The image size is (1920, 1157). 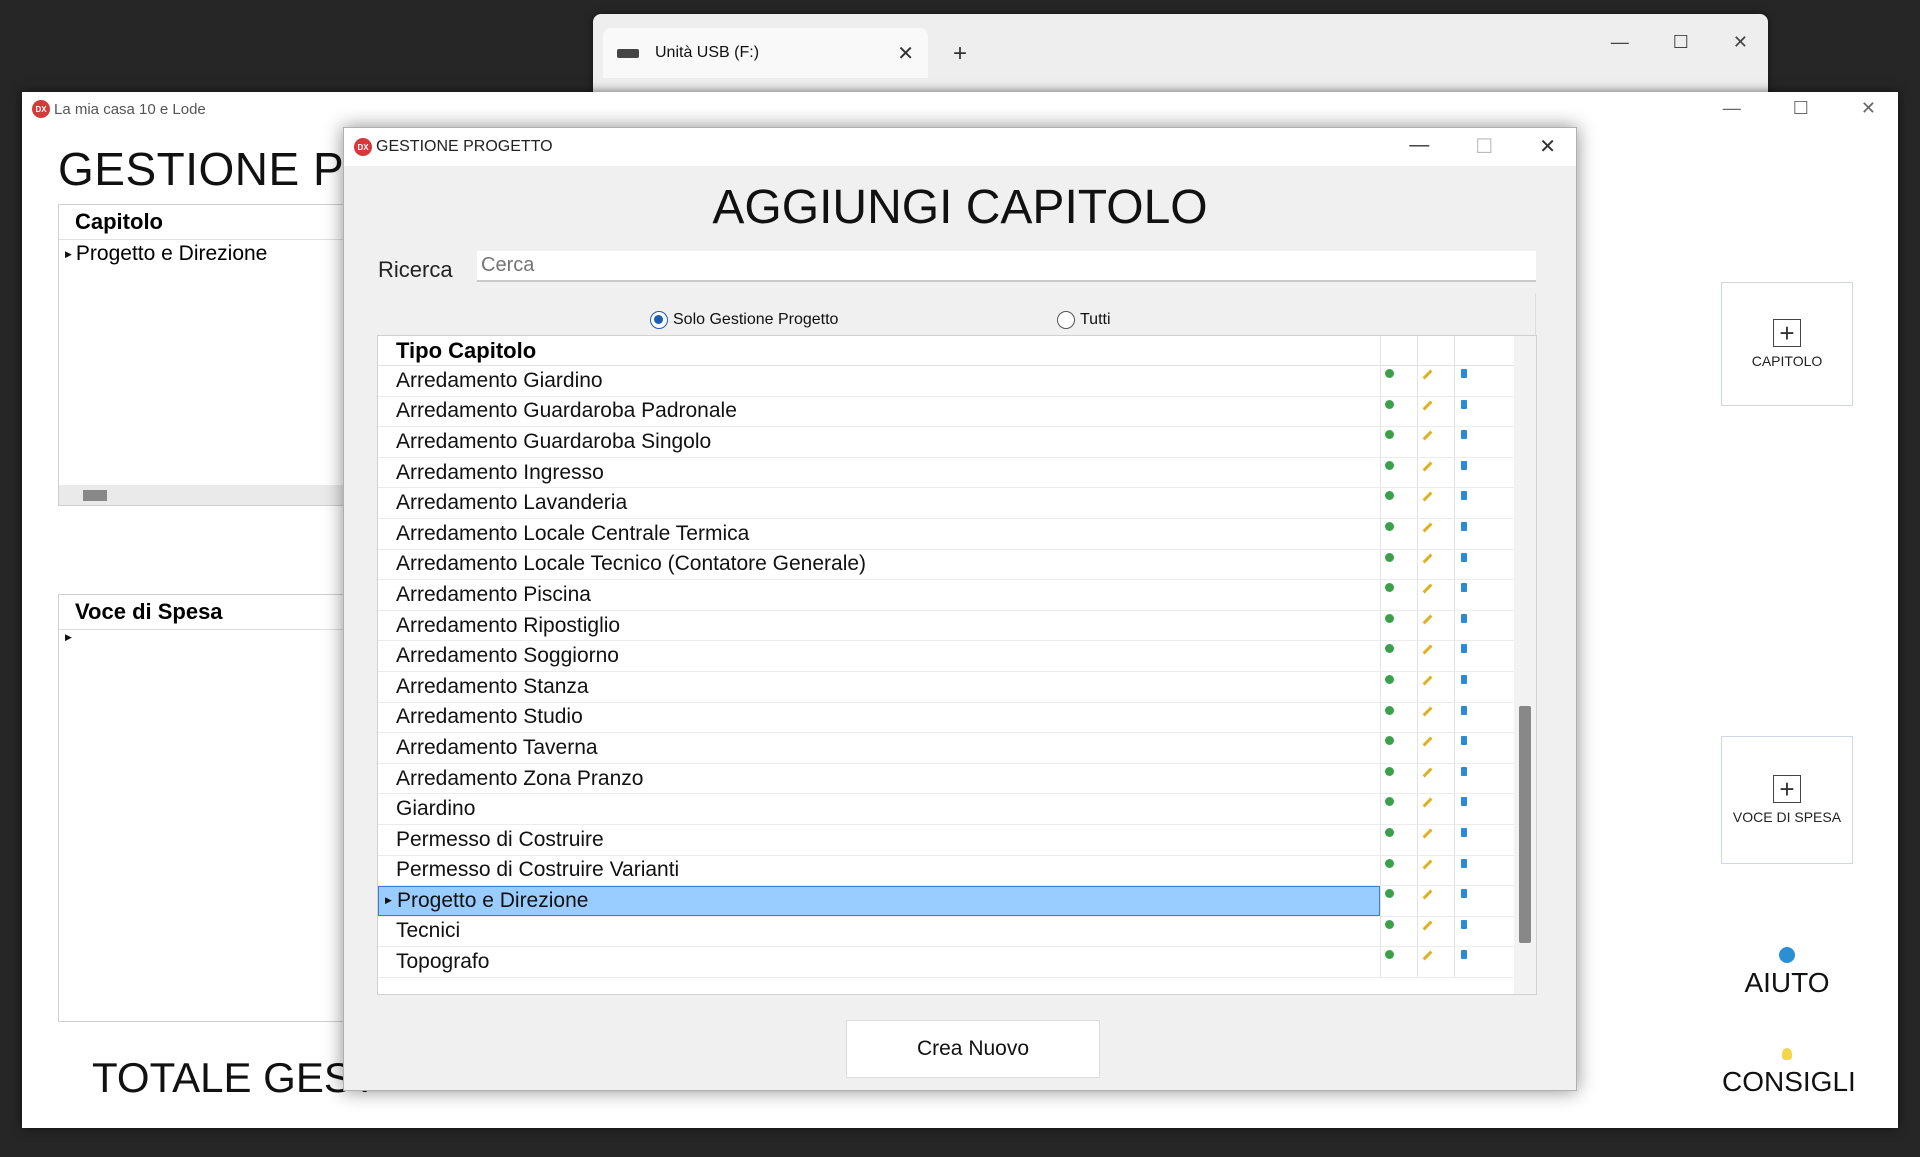 I want to click on table-row: Arredamento Piscina, so click(x=957, y=595).